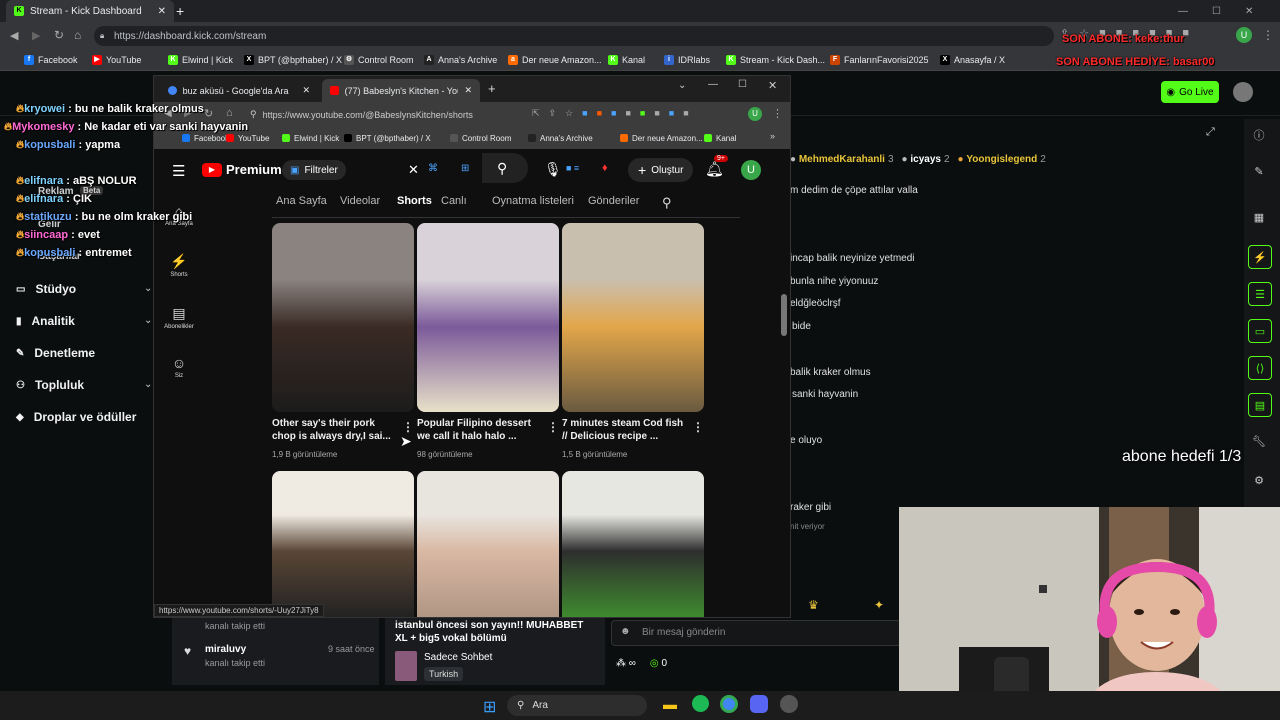 The height and width of the screenshot is (720, 1280). What do you see at coordinates (387, 138) in the screenshot?
I see `bookmark-item: BPT (@bpthaber) / X` at bounding box center [387, 138].